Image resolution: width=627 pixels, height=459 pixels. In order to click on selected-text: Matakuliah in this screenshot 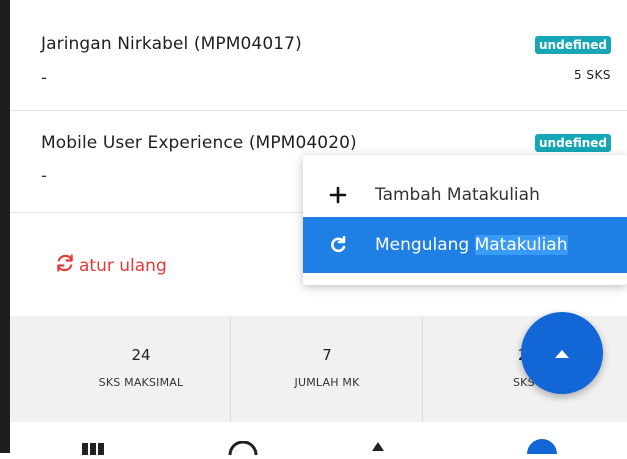, I will do `click(521, 245)`.